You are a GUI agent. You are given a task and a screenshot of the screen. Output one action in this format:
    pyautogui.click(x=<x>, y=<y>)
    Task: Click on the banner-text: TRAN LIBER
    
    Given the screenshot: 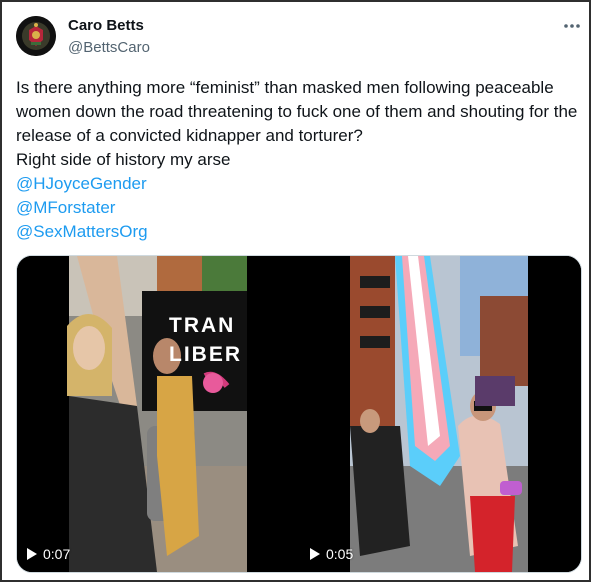 What is the action you would take?
    pyautogui.click(x=205, y=340)
    